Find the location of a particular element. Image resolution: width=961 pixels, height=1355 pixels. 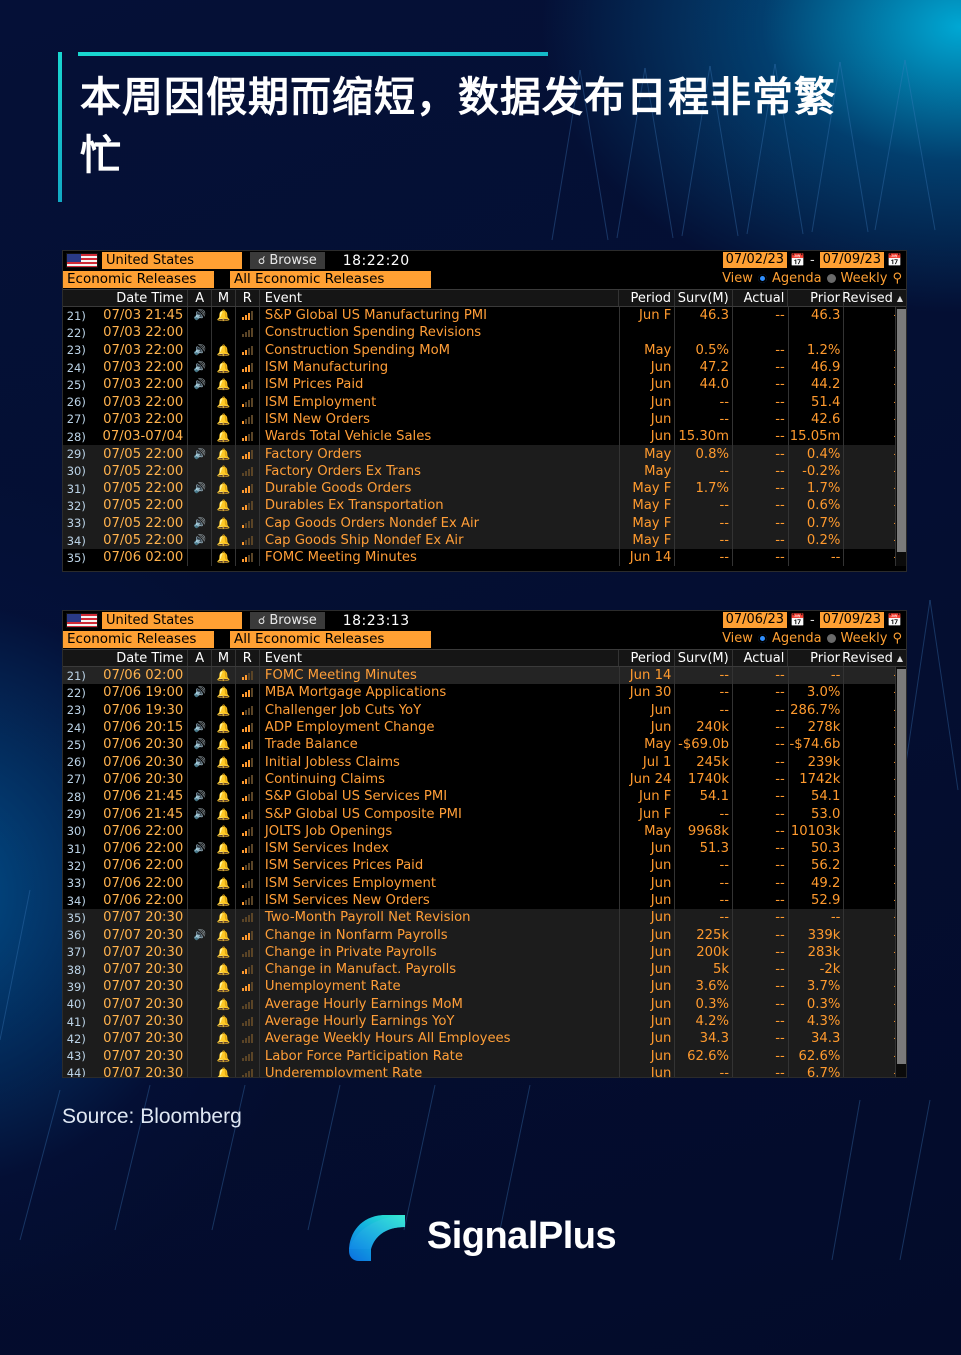

col-header-prior-2: Prior is located at coordinates (816, 658).